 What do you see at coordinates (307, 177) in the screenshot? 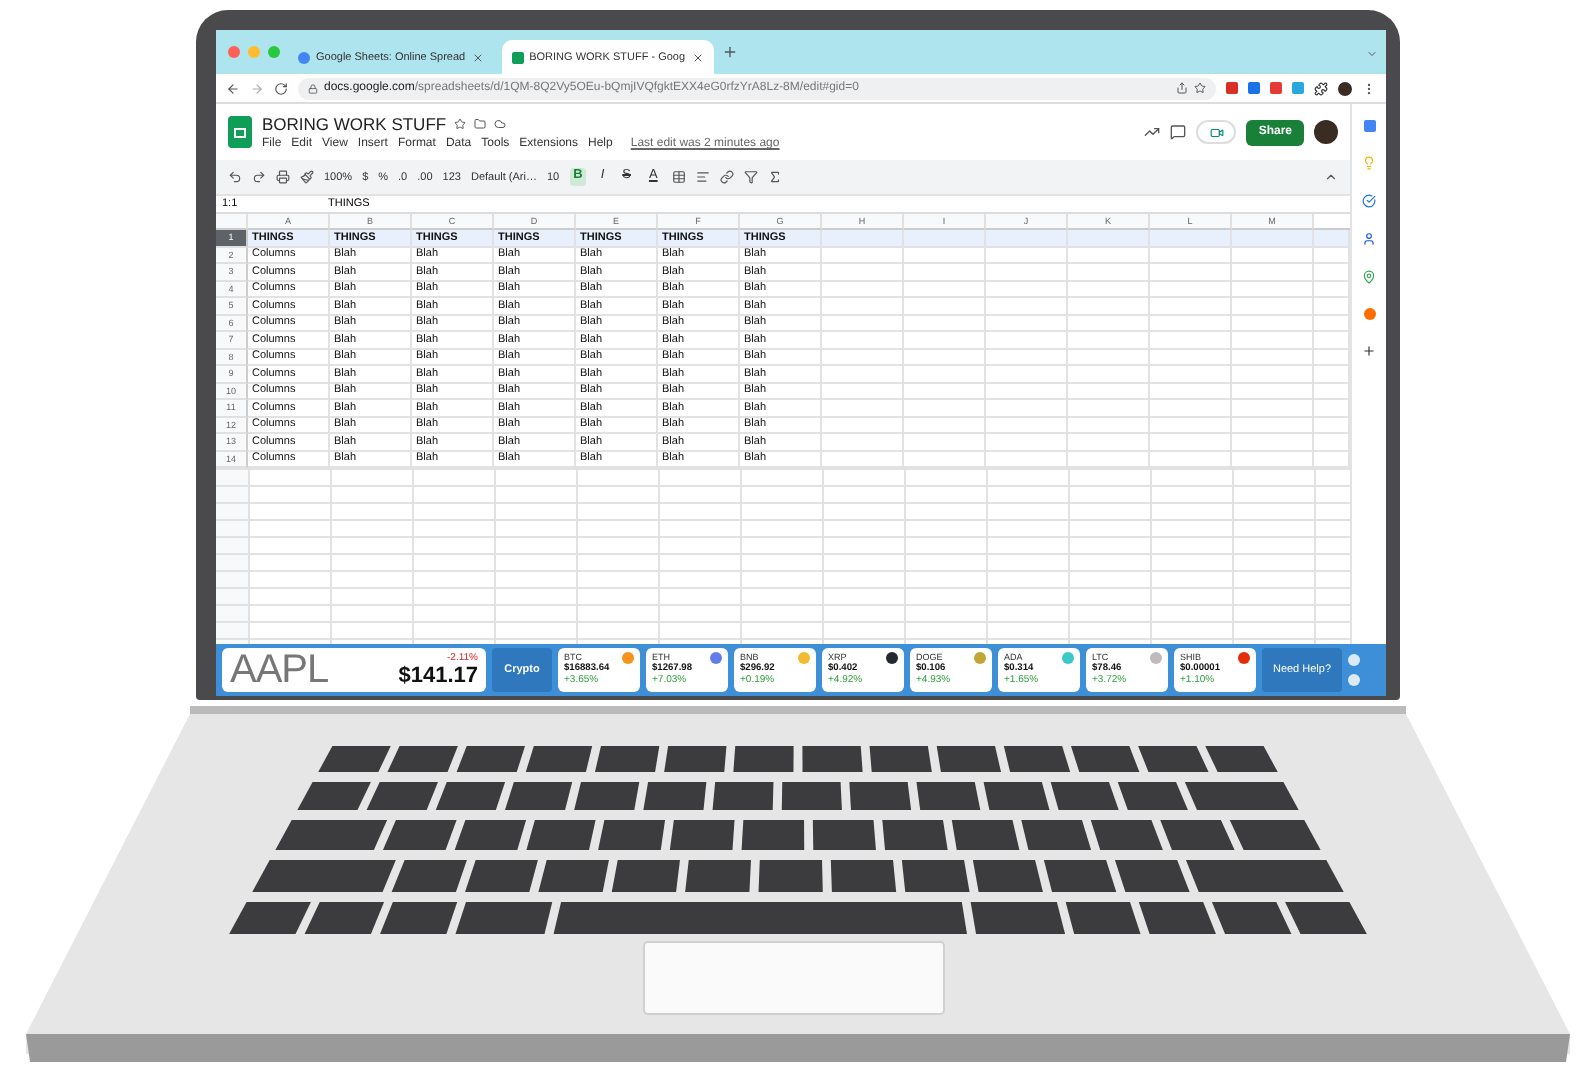
I see `paint-format-icon` at bounding box center [307, 177].